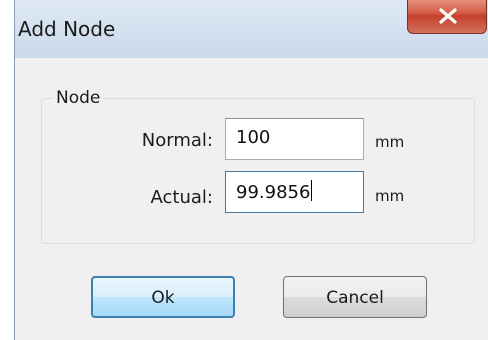 This screenshot has height=340, width=488. I want to click on normal-input-value: 100, so click(253, 137).